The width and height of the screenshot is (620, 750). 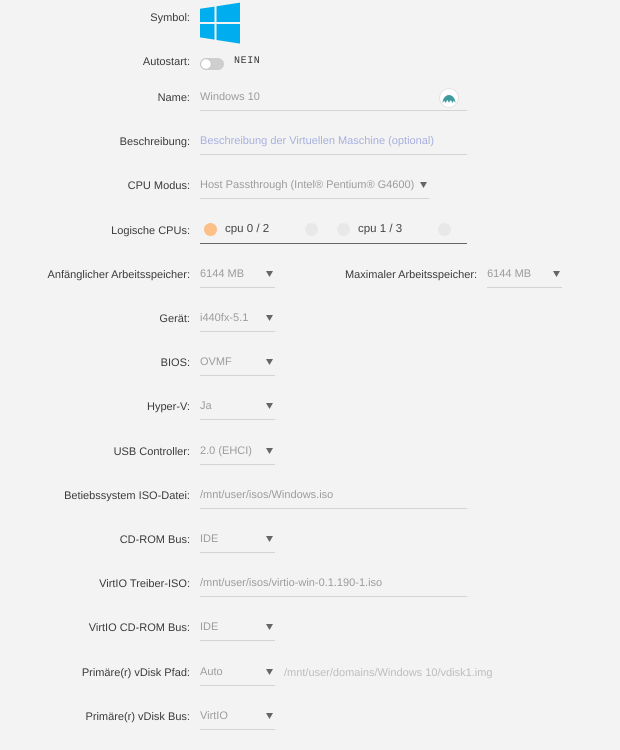 What do you see at coordinates (333, 495) in the screenshot?
I see `text-input: /mnt/user/isos/Windows.iso` at bounding box center [333, 495].